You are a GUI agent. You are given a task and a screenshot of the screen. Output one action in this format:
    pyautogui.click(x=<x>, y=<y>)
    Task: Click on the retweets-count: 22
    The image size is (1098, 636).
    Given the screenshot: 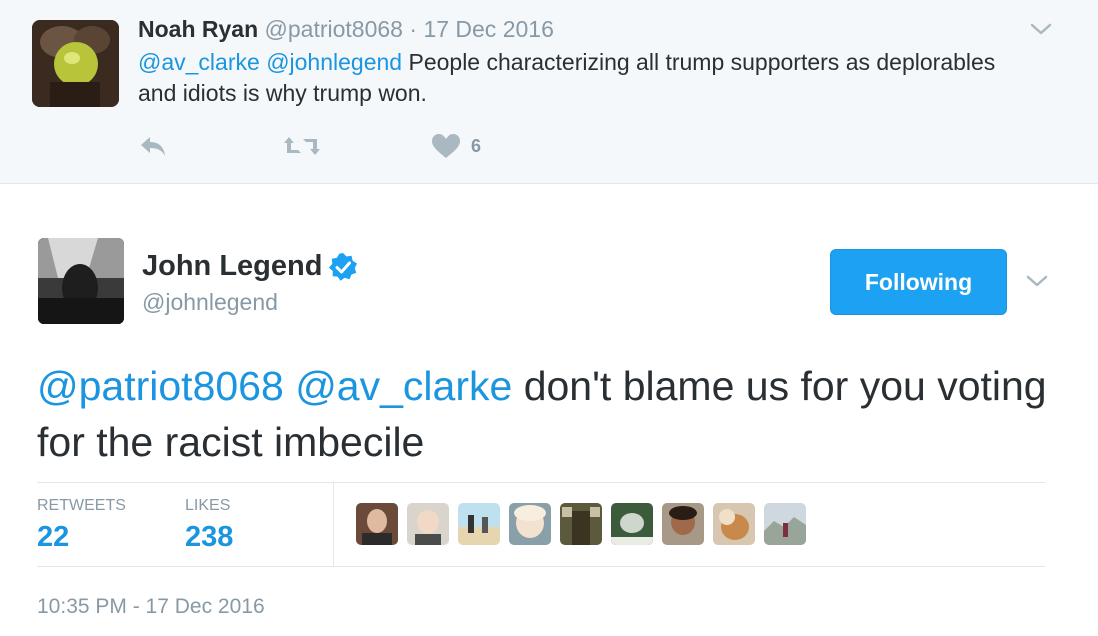 What is the action you would take?
    pyautogui.click(x=53, y=537)
    